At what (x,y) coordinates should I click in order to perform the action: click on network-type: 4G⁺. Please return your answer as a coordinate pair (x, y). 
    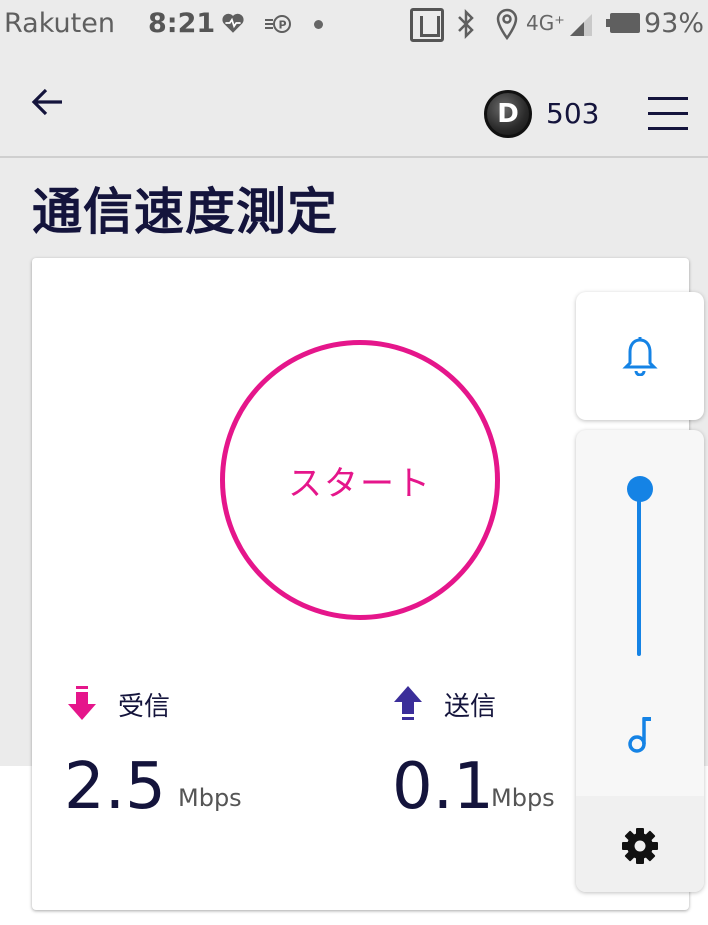
    Looking at the image, I should click on (545, 23).